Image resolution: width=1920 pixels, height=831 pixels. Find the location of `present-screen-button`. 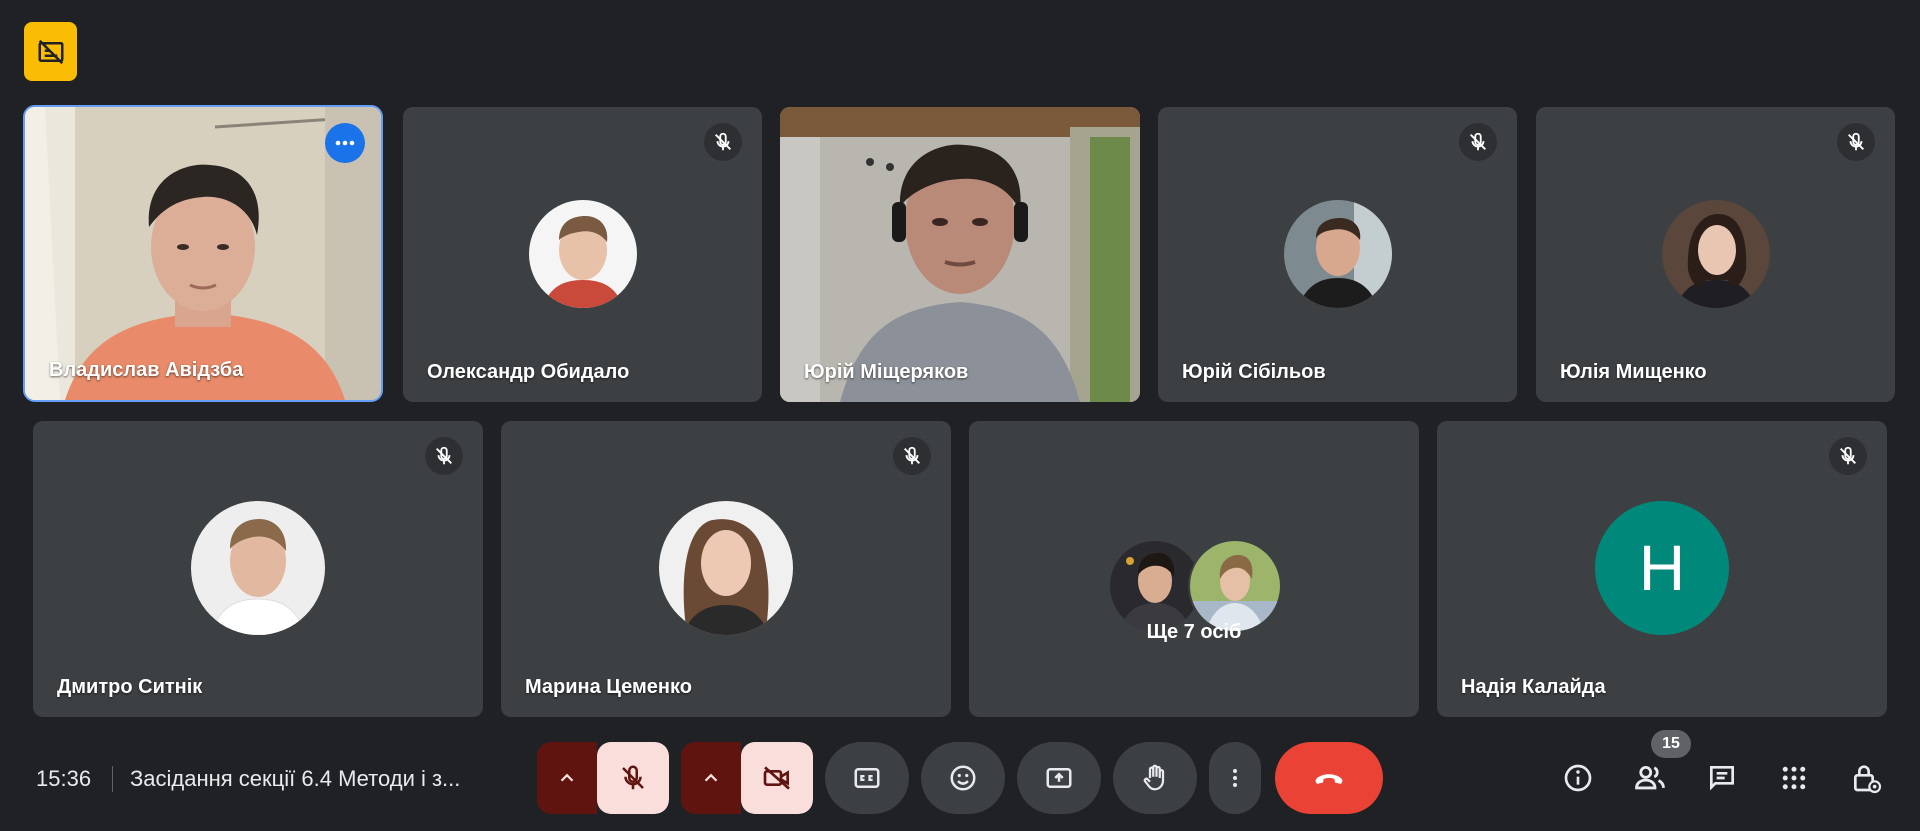

present-screen-button is located at coordinates (1059, 778).